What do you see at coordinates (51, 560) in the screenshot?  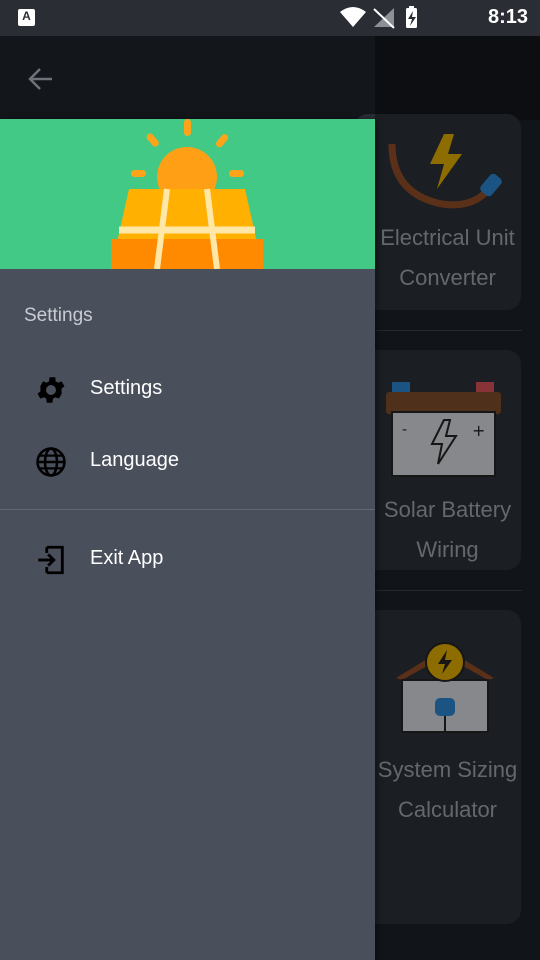 I see `exit-icon` at bounding box center [51, 560].